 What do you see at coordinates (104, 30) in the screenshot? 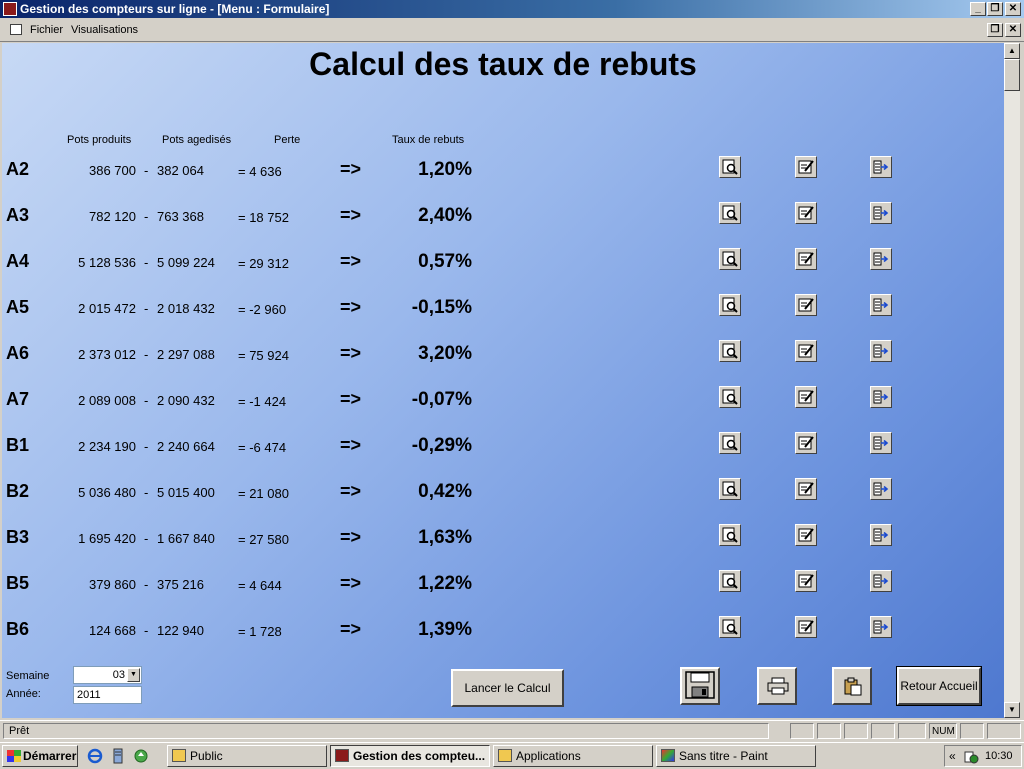
I see `menu-visualisations: Visualisations` at bounding box center [104, 30].